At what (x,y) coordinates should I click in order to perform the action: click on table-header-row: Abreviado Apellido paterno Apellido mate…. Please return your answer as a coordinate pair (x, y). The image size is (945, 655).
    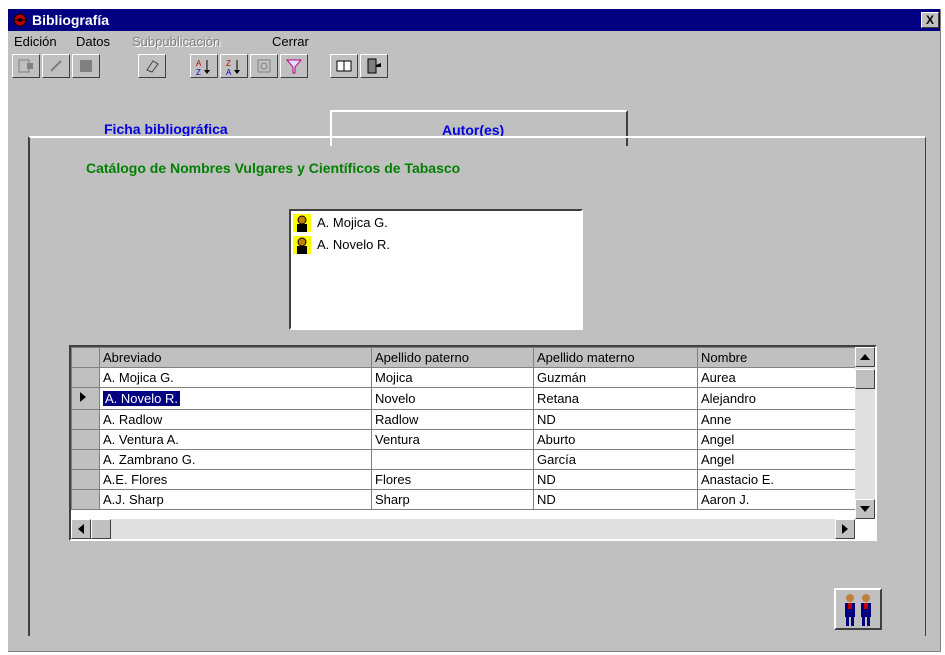
    Looking at the image, I should click on (464, 357).